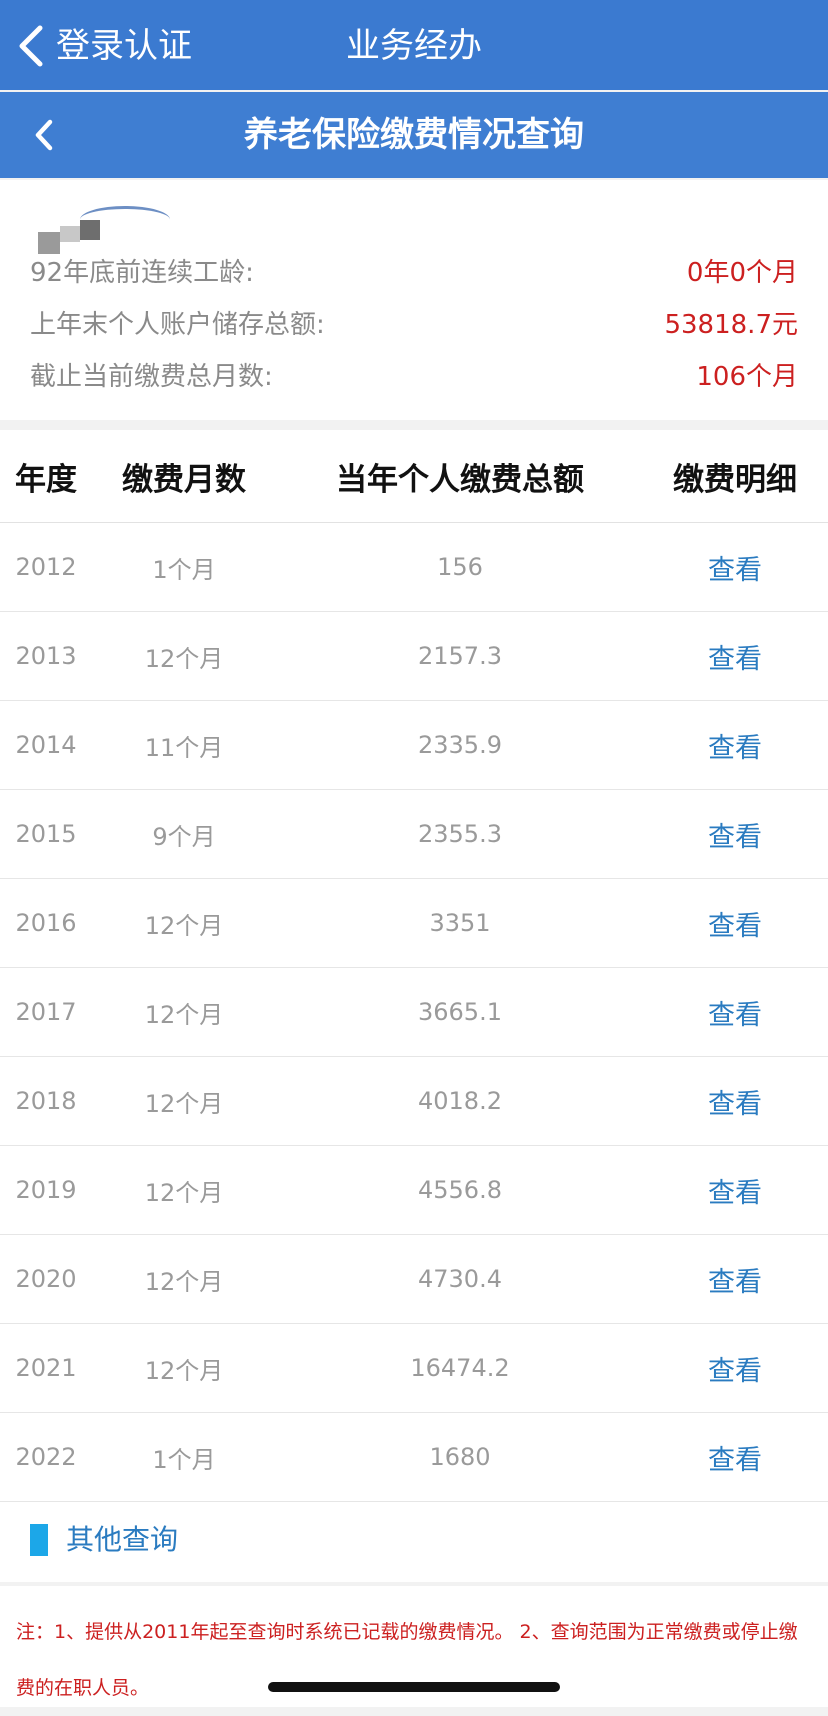  Describe the element at coordinates (184, 479) in the screenshot. I see `header-months: 缴费月数` at that location.